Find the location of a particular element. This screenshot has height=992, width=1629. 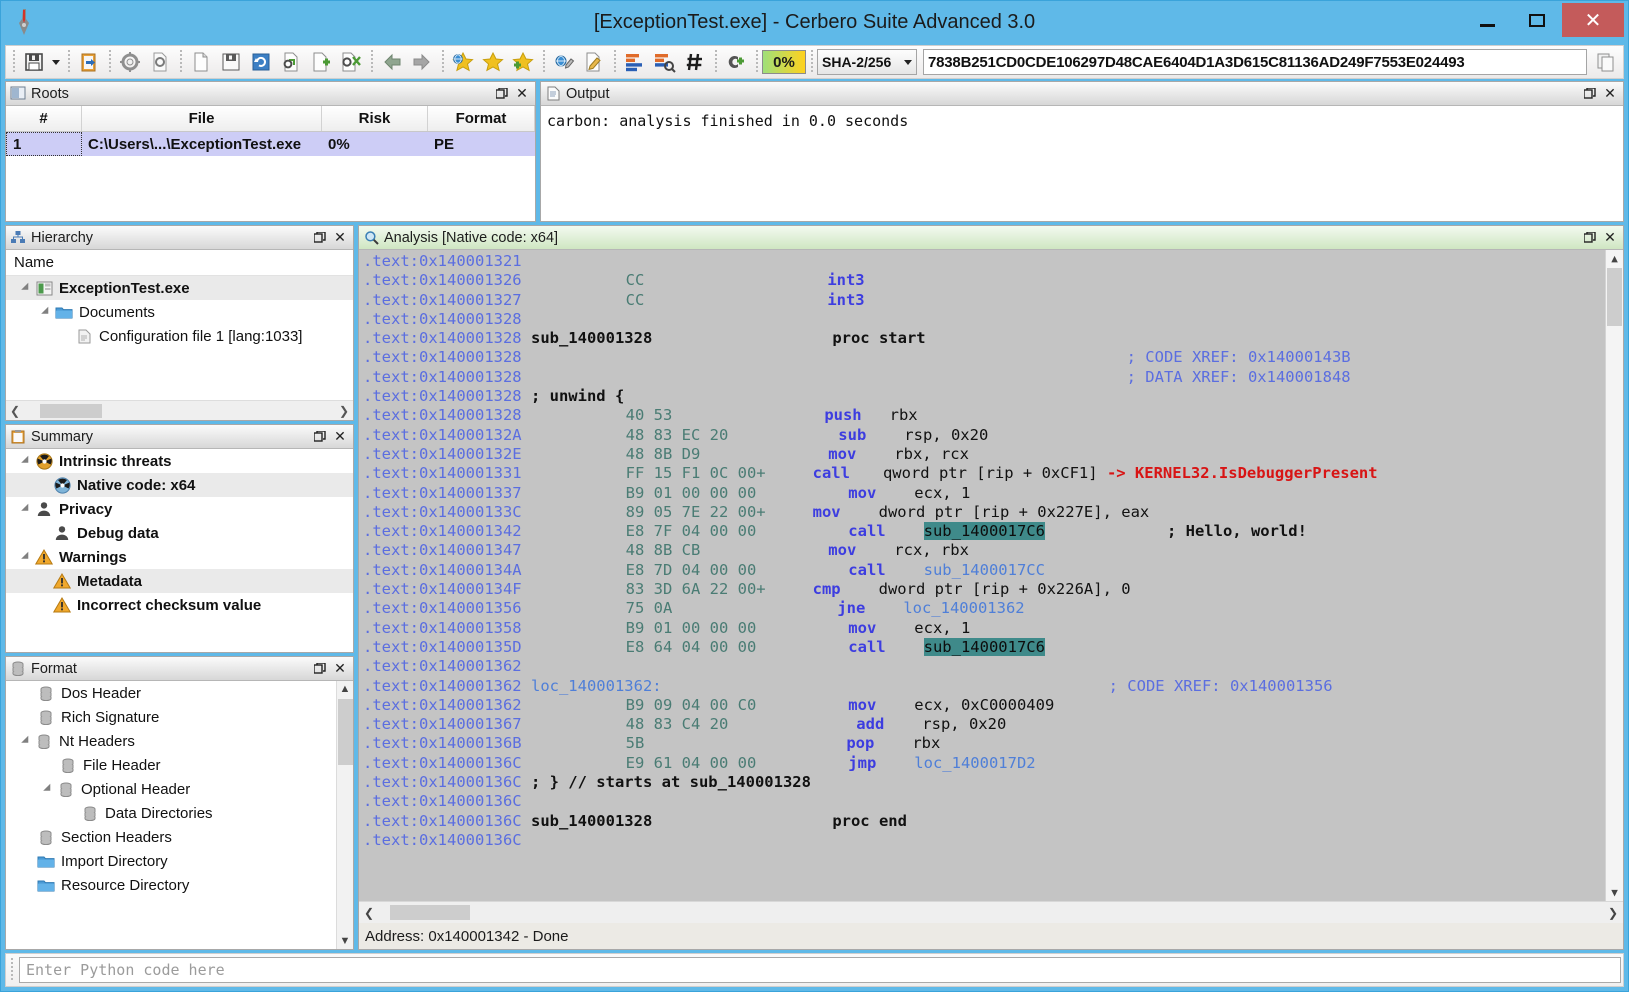

disasm-line: .text:0x140001356 75 0A jne loc_140001362 is located at coordinates (993, 608).